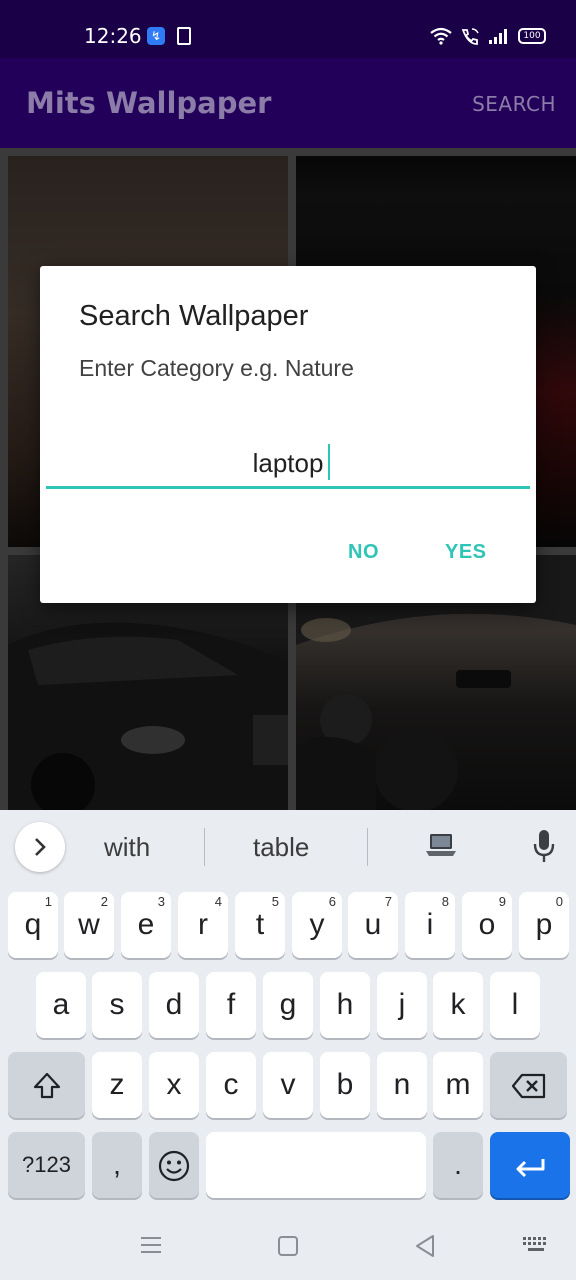  Describe the element at coordinates (149, 103) in the screenshot. I see `app-title: Mits Wallpaper` at that location.